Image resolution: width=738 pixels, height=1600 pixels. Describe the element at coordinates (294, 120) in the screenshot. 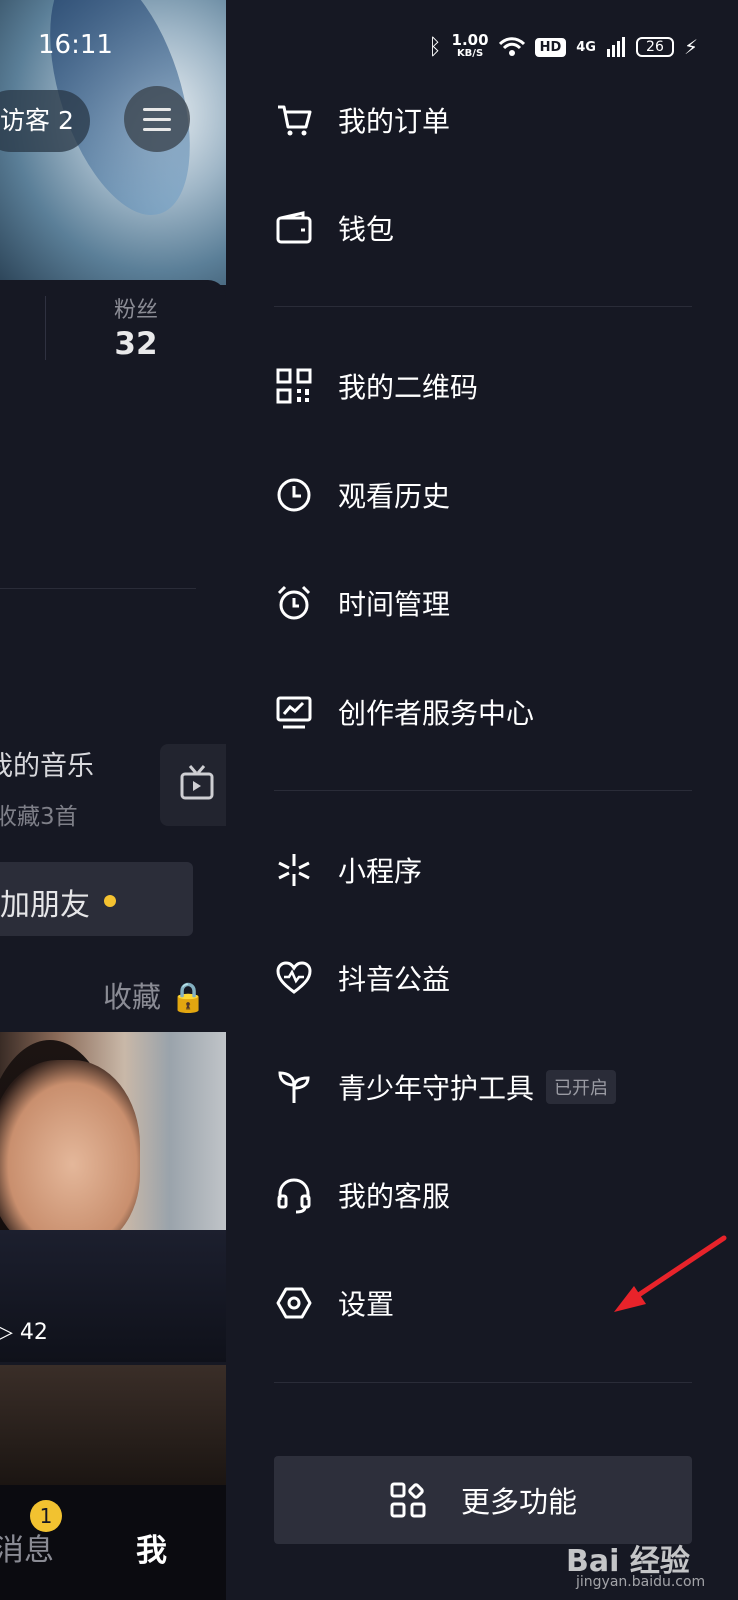

I see `cart-icon` at that location.